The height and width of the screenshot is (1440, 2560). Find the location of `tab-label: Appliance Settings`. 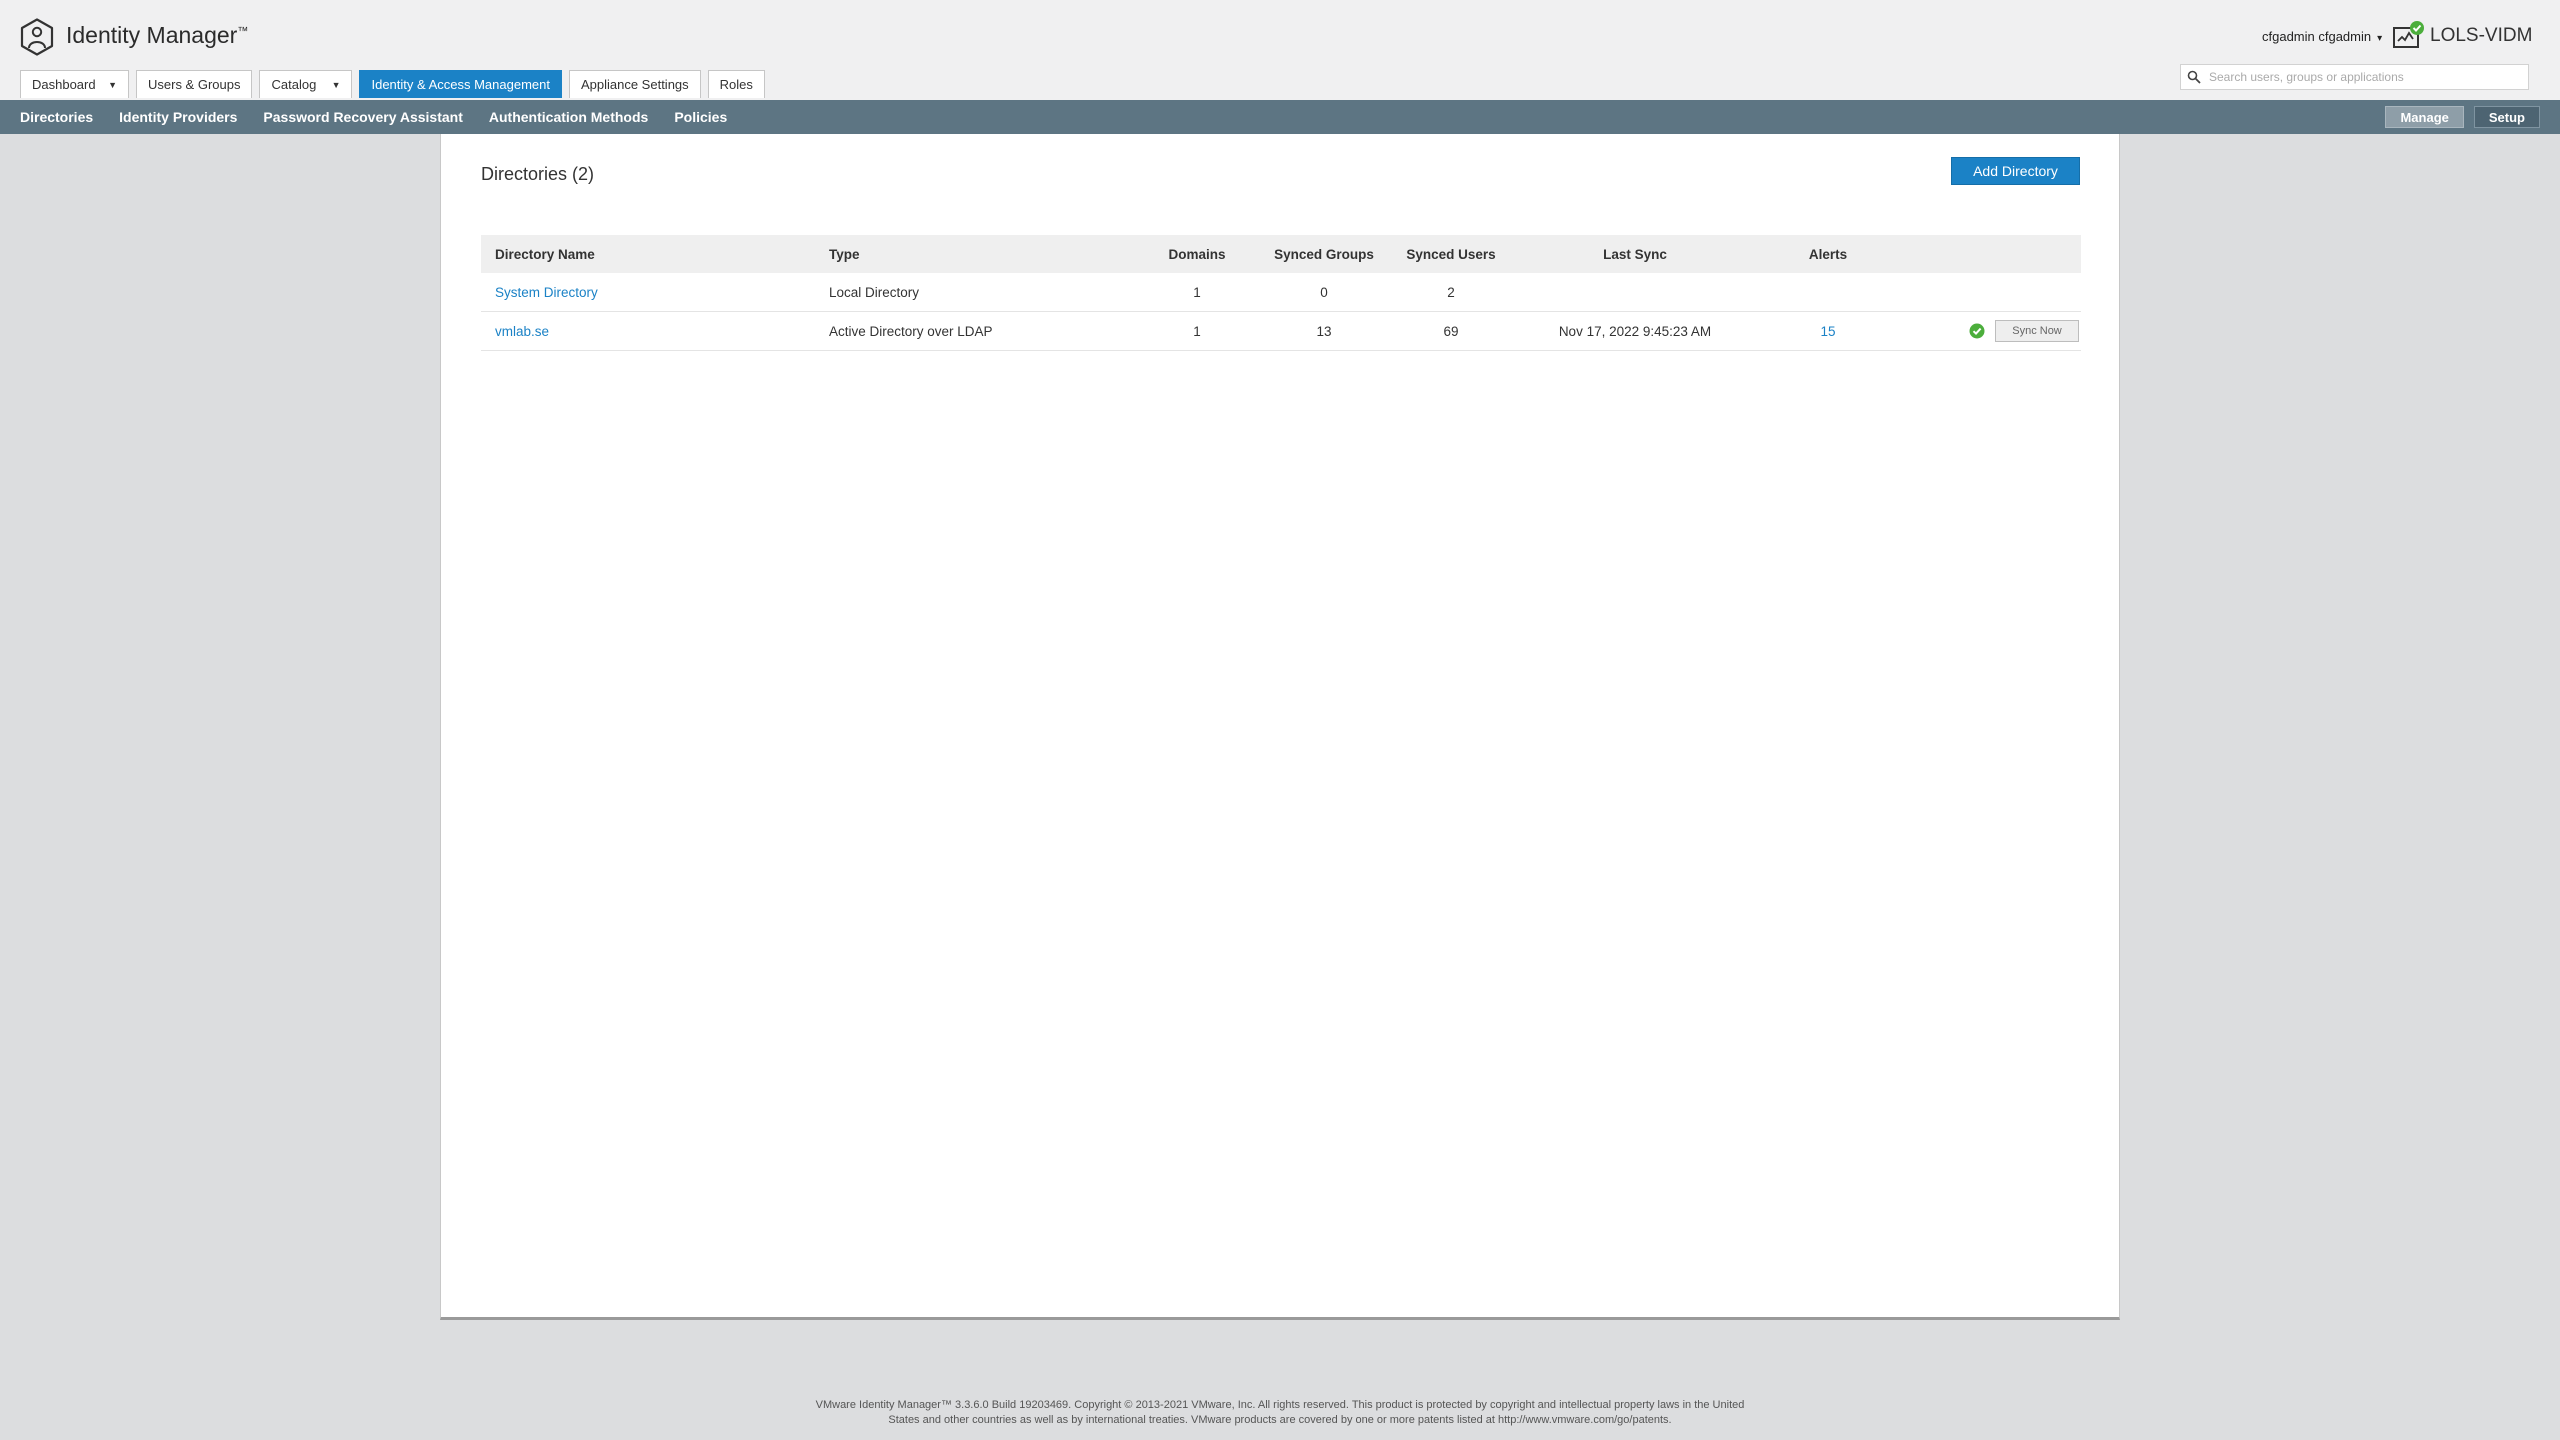

tab-label: Appliance Settings is located at coordinates (634, 84).